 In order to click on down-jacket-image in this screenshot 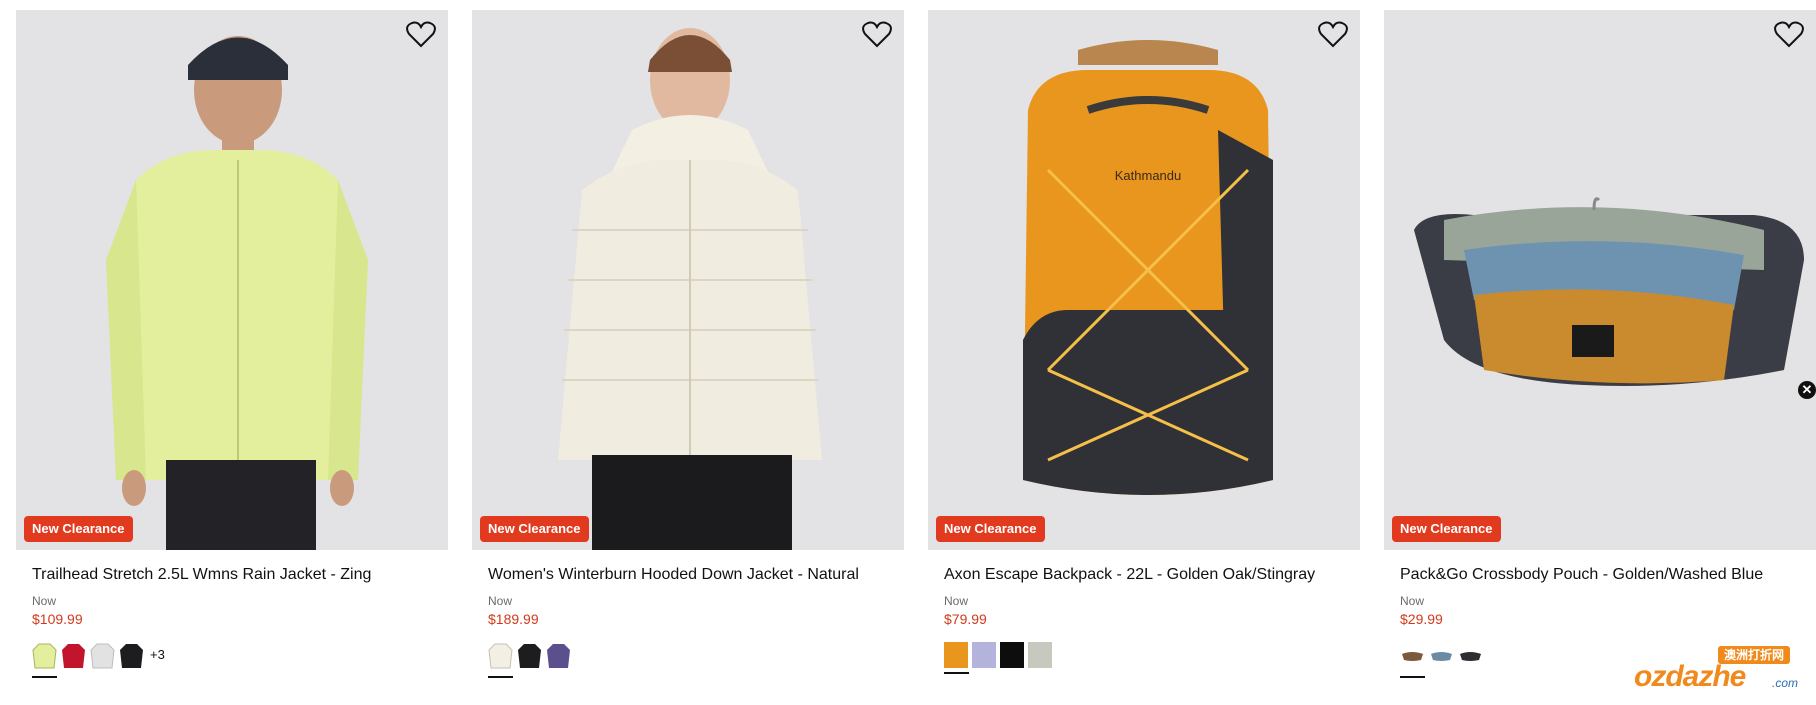, I will do `click(690, 289)`.